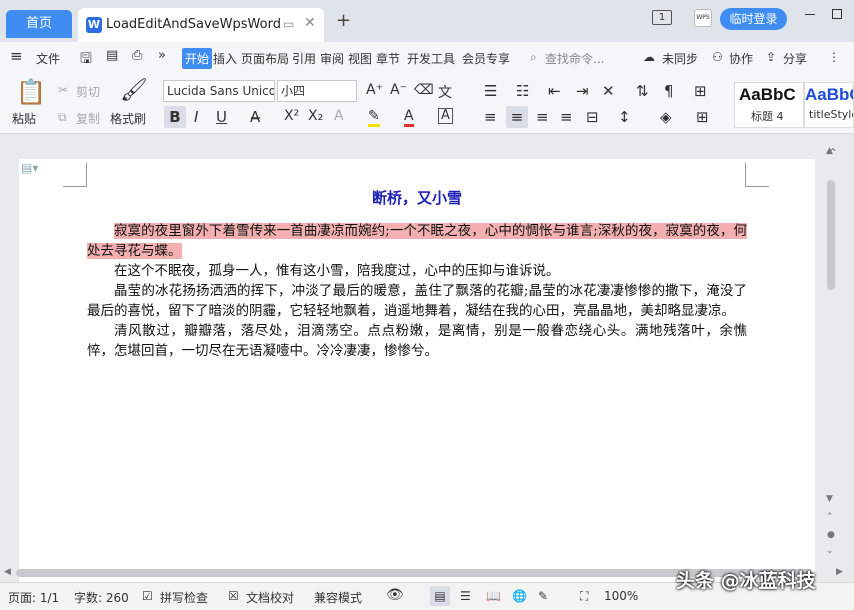 This screenshot has height=610, width=854. What do you see at coordinates (88, 118) in the screenshot?
I see `copy-button: 复制` at bounding box center [88, 118].